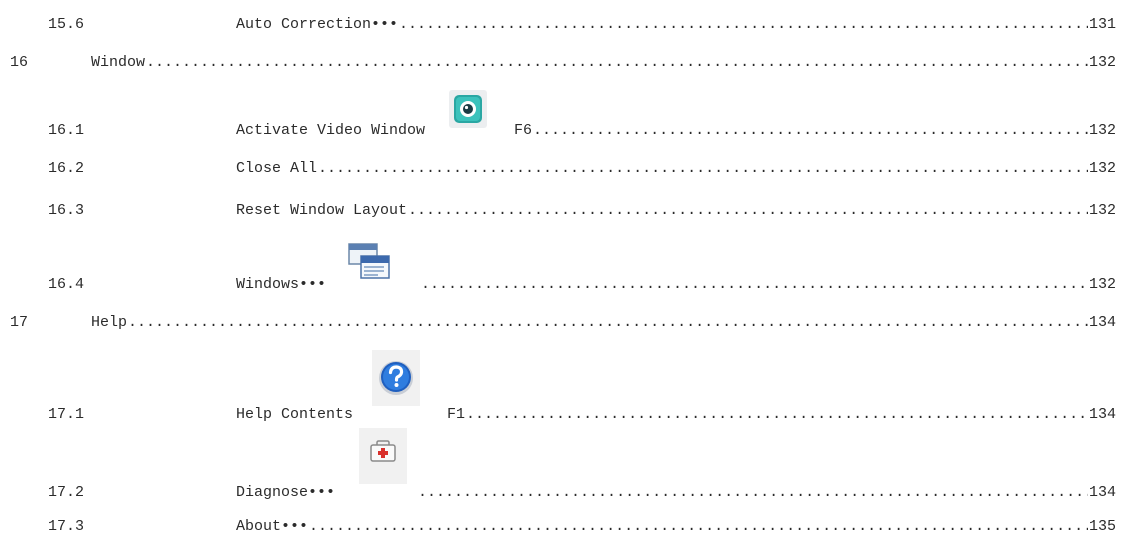  I want to click on toc-title: Diagnose•••, so click(286, 492).